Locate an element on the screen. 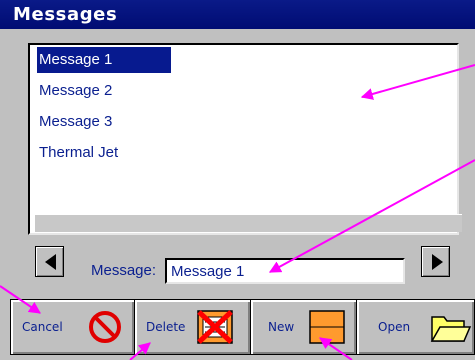 The image size is (475, 360). message-input is located at coordinates (285, 271).